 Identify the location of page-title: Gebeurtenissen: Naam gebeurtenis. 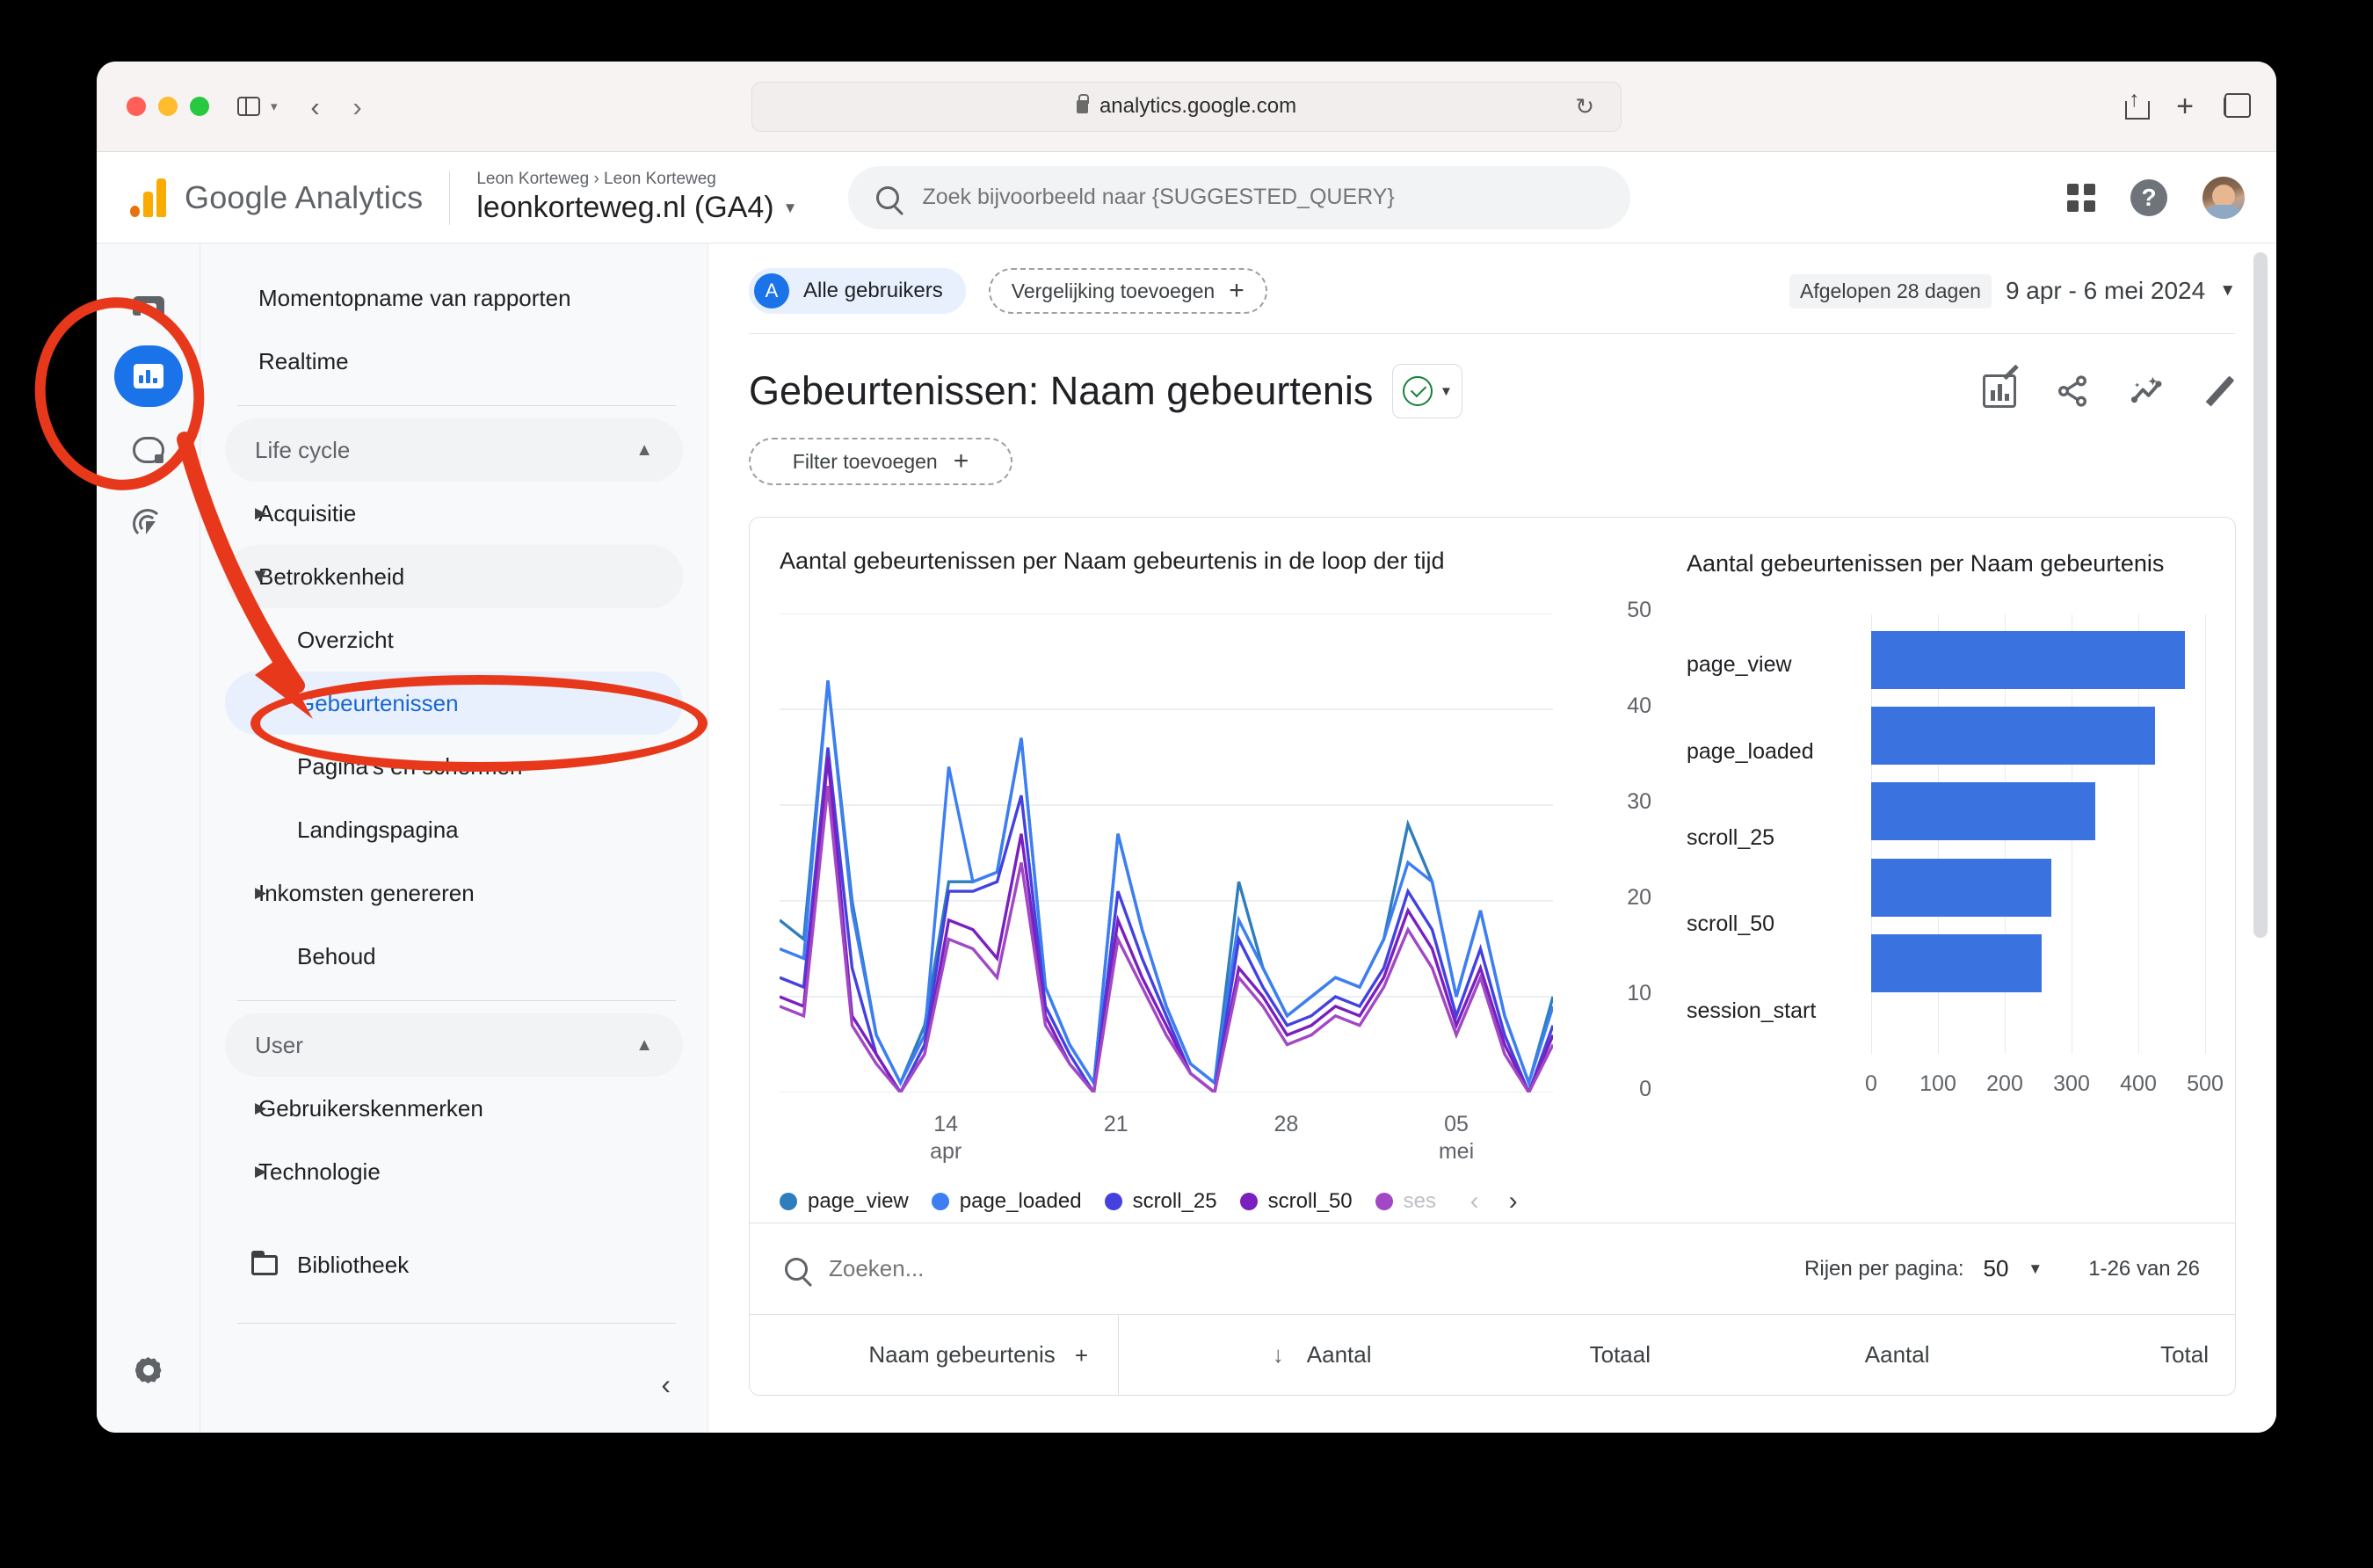
(1061, 390).